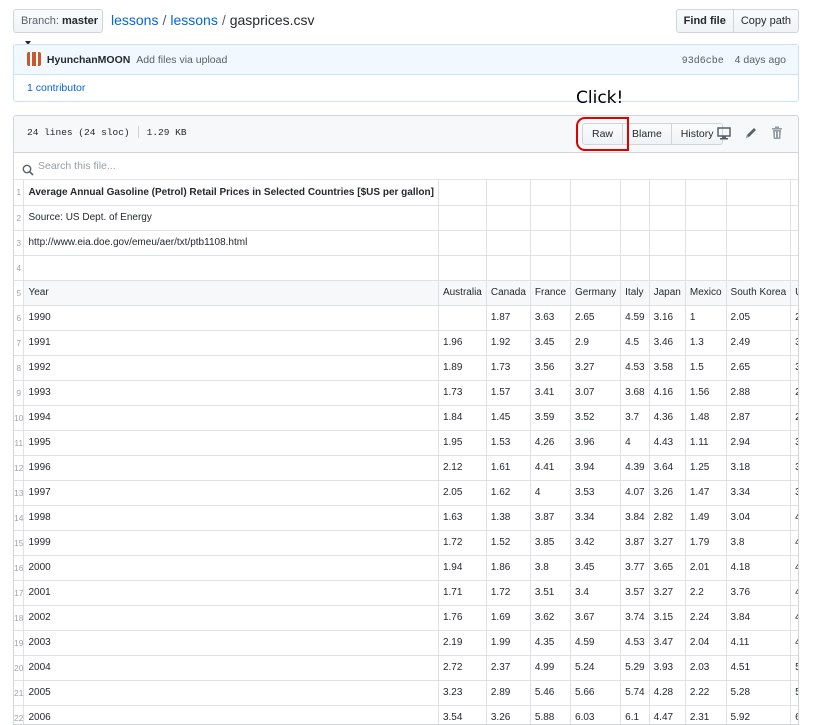  I want to click on line-number: 7, so click(19, 342).